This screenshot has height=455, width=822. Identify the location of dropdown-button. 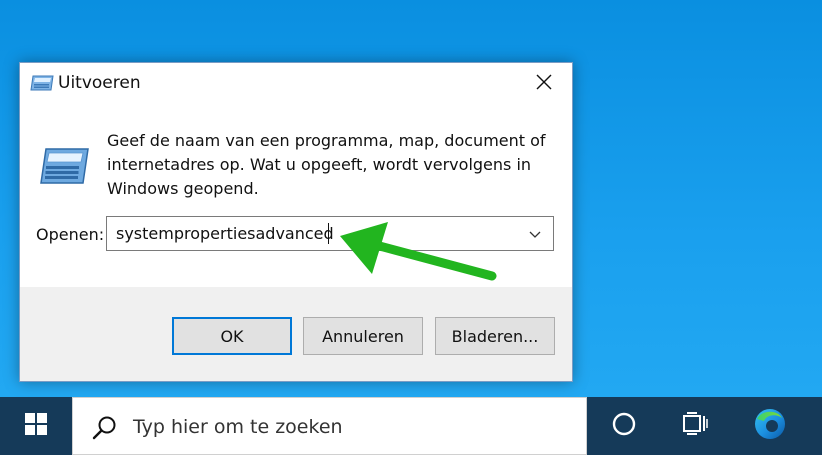
(535, 233).